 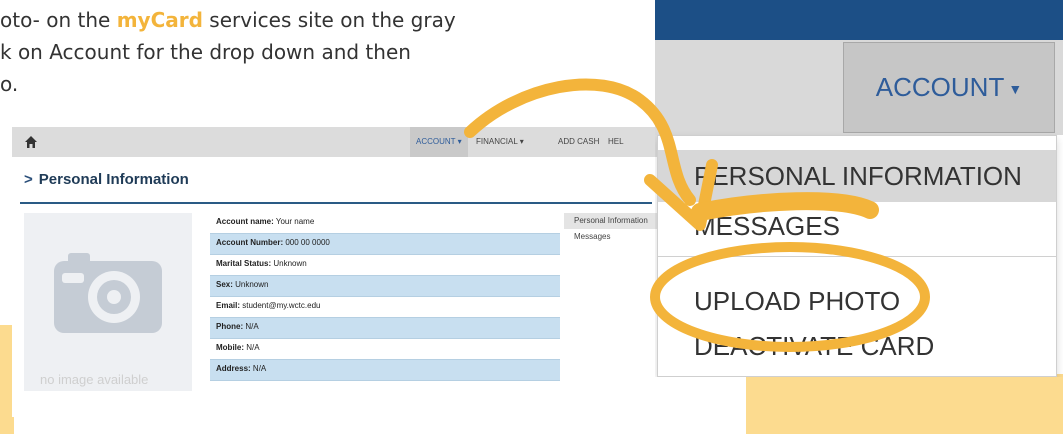 I want to click on info-row-account-name: Account name: Your name, so click(x=385, y=223).